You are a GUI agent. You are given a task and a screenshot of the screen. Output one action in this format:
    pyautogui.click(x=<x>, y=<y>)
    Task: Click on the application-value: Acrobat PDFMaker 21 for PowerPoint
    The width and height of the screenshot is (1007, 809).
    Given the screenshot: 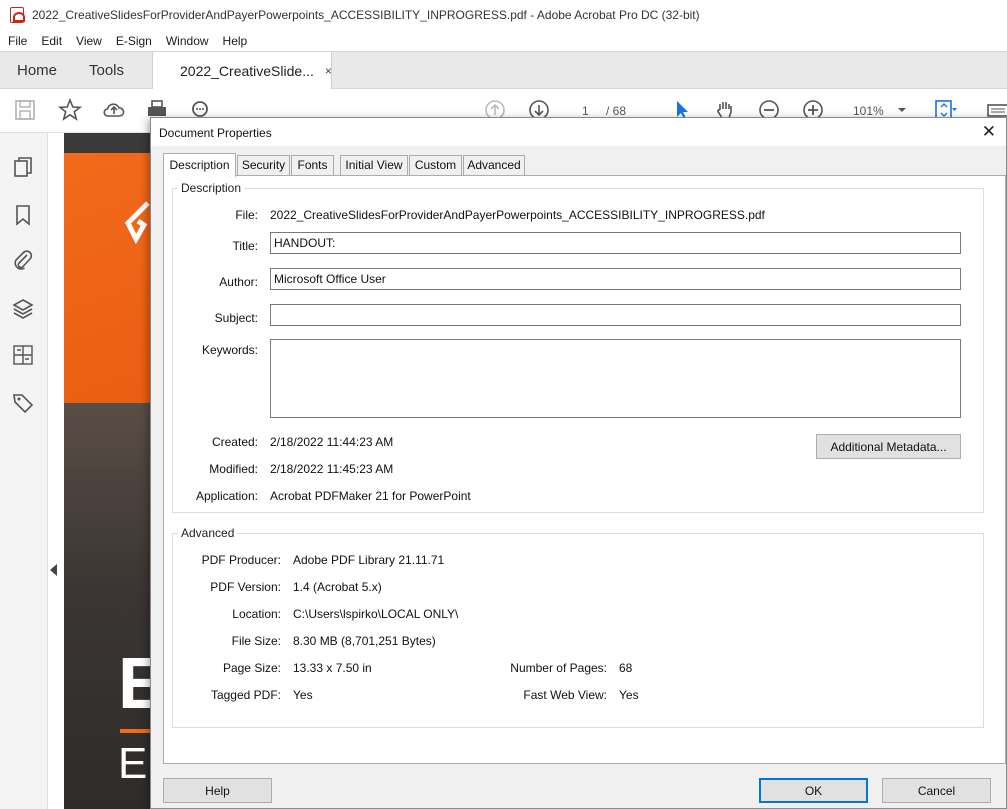 What is the action you would take?
    pyautogui.click(x=370, y=496)
    